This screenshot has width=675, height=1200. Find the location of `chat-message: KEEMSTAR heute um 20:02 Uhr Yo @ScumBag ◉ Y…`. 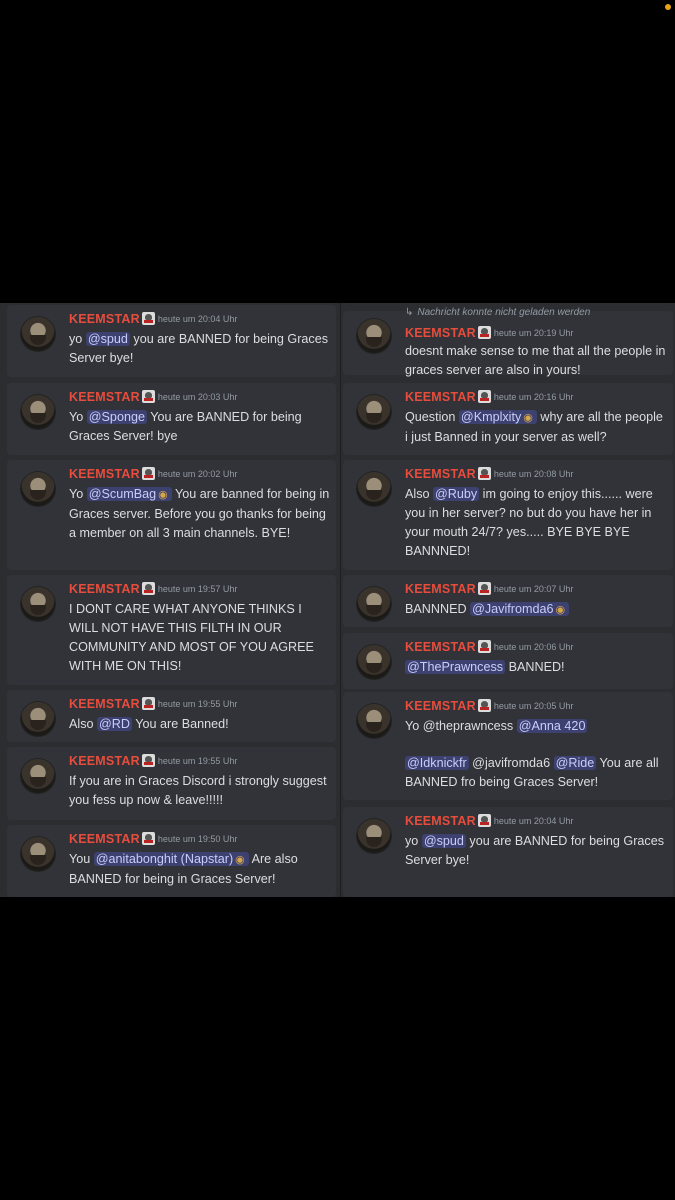

chat-message: KEEMSTAR heute um 20:02 Uhr Yo @ScumBag ◉ Y… is located at coordinates (171, 515).